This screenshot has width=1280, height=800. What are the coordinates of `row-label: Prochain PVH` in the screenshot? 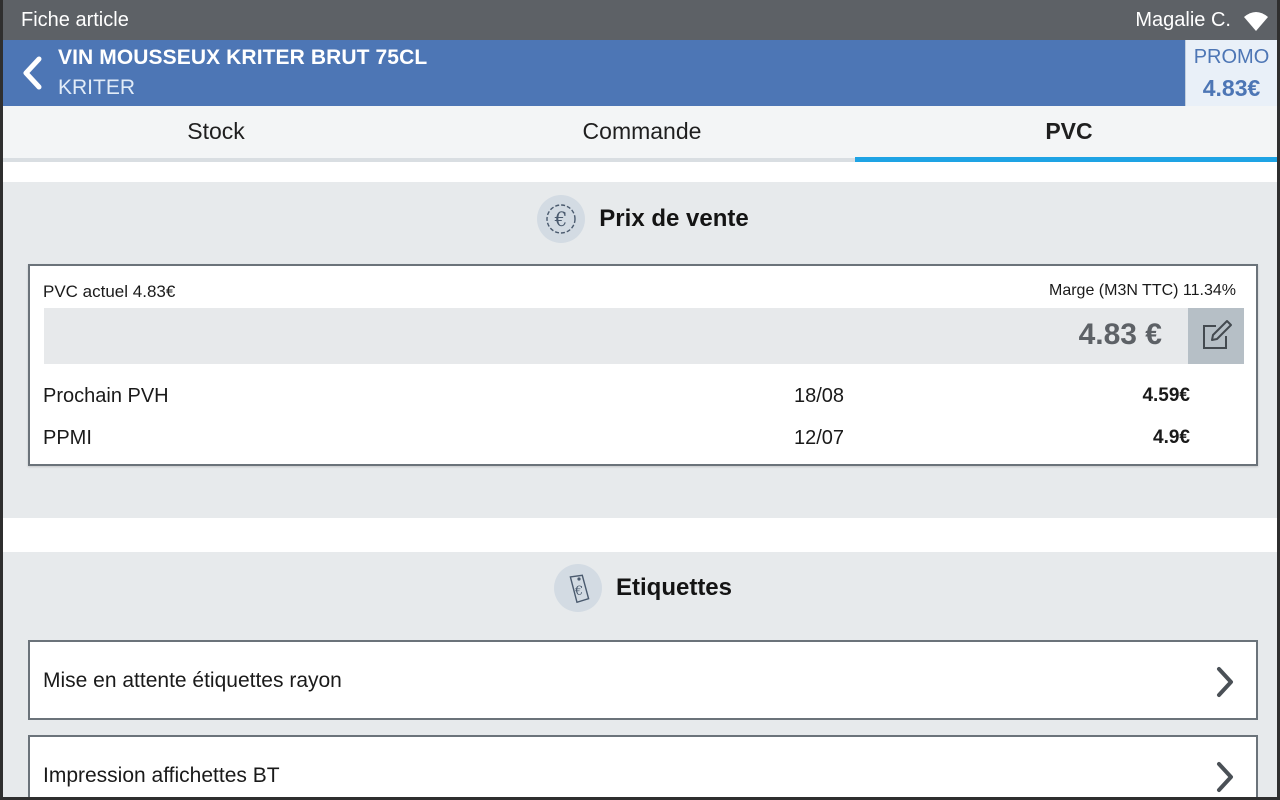 It's located at (106, 396).